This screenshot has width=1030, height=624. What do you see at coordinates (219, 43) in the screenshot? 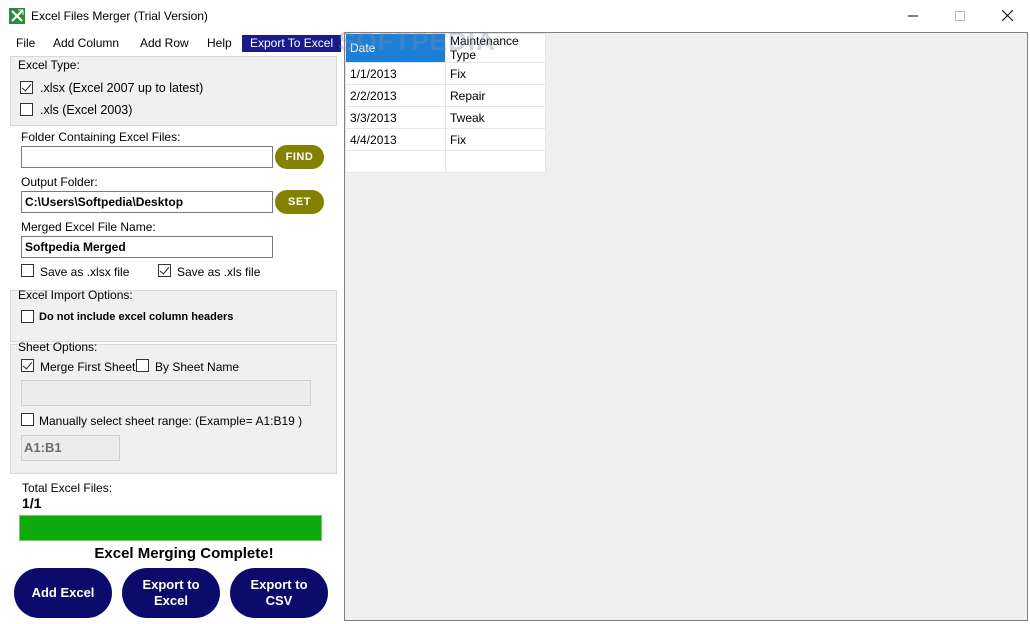
I see `menu-help: Help` at bounding box center [219, 43].